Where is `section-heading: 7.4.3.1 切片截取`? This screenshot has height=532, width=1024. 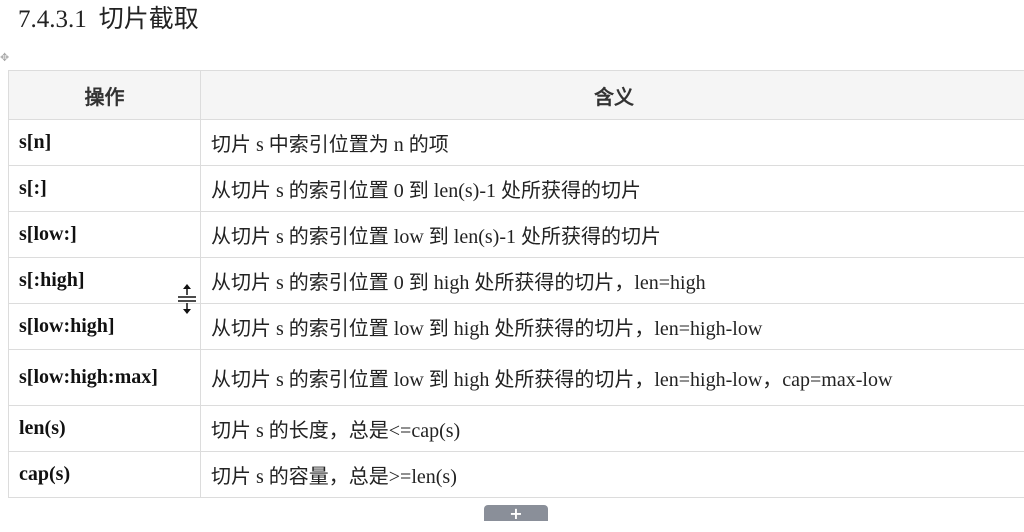
section-heading: 7.4.3.1 切片截取 is located at coordinates (108, 20).